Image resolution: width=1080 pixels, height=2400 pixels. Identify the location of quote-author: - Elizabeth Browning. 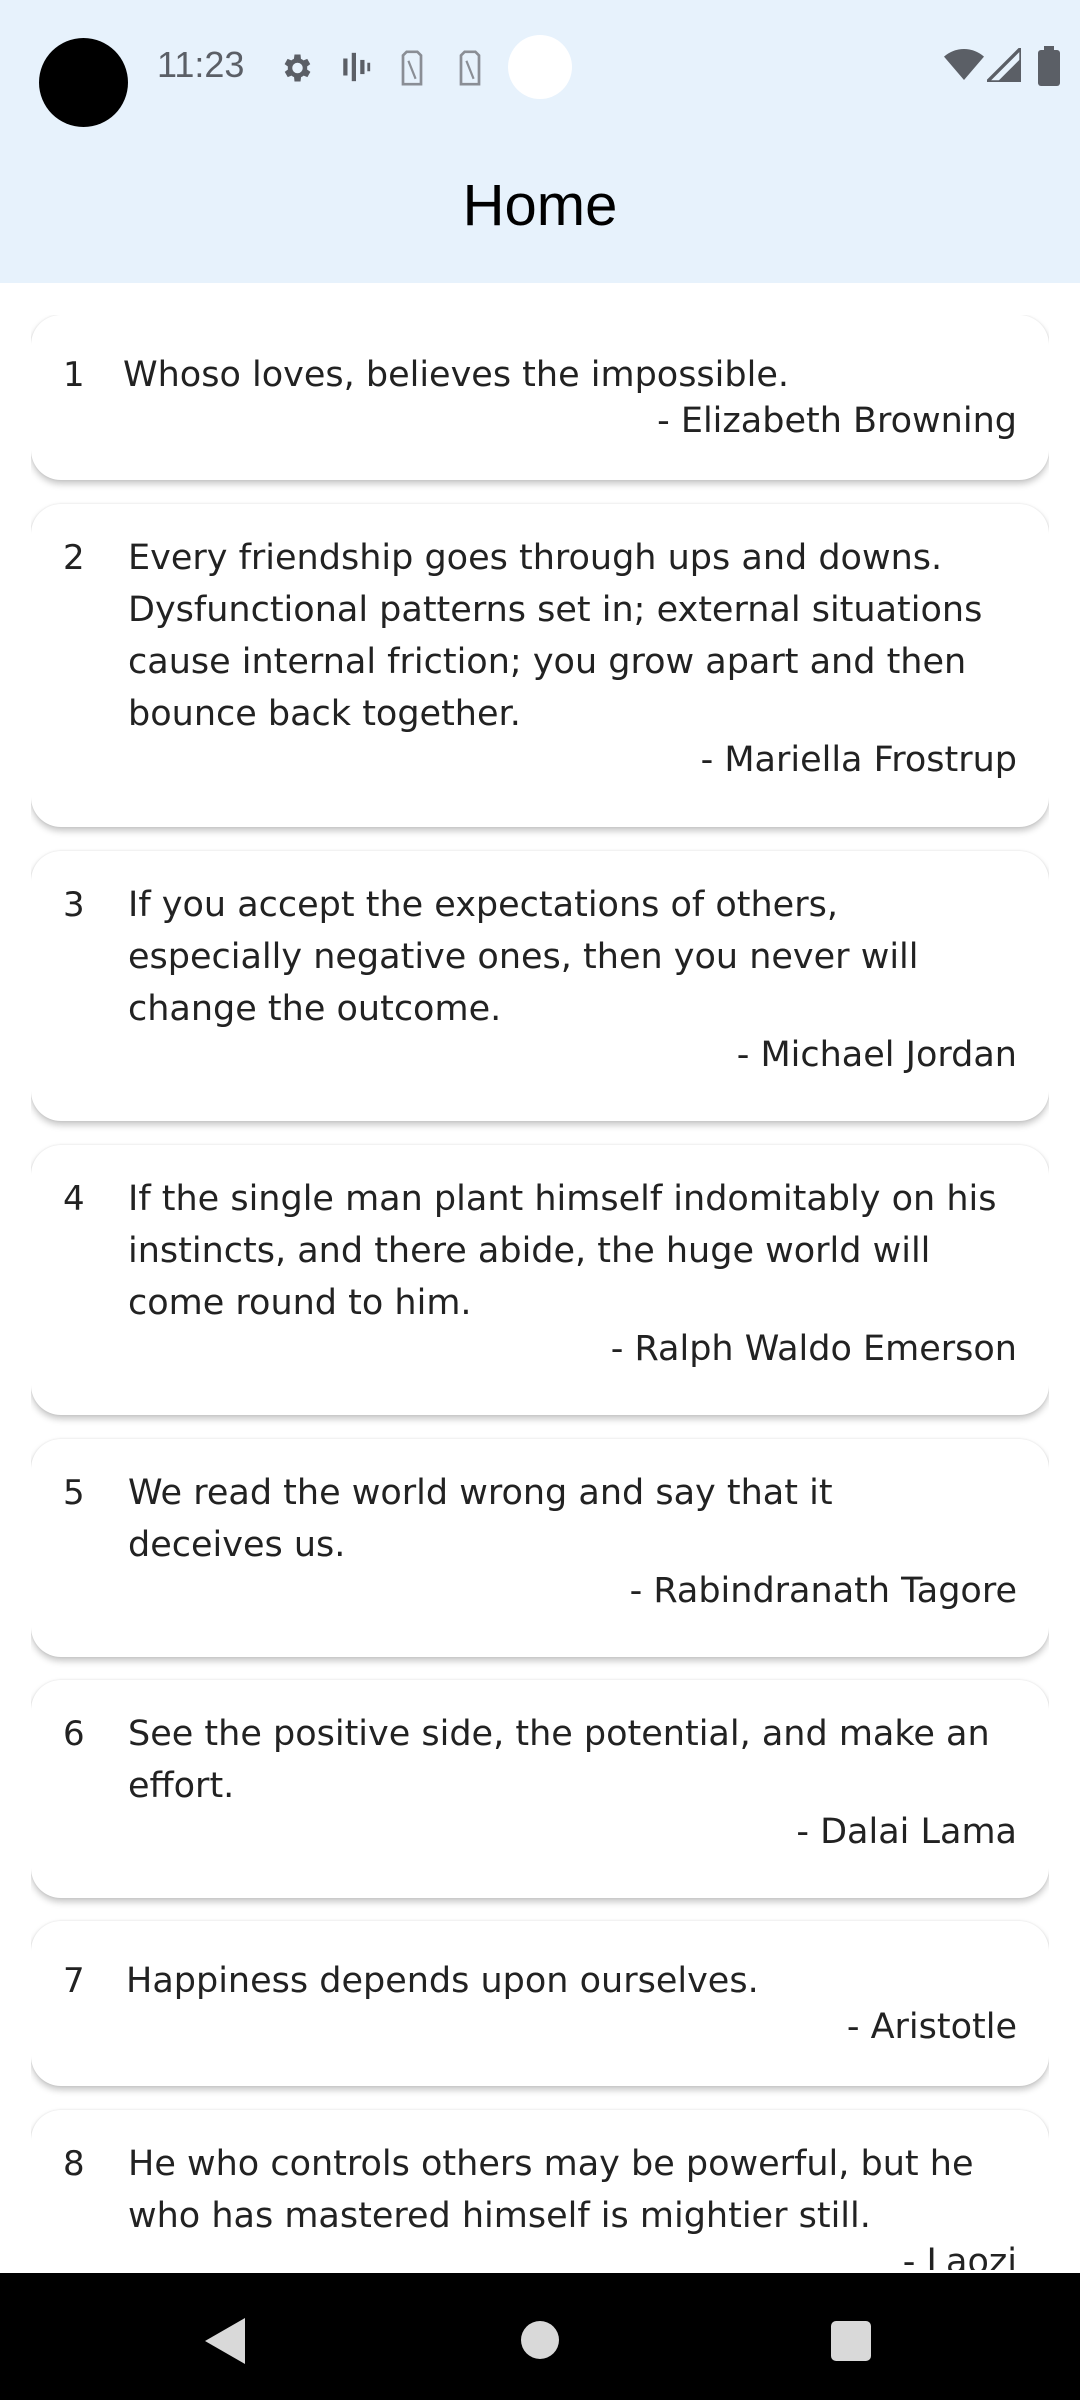
(837, 421).